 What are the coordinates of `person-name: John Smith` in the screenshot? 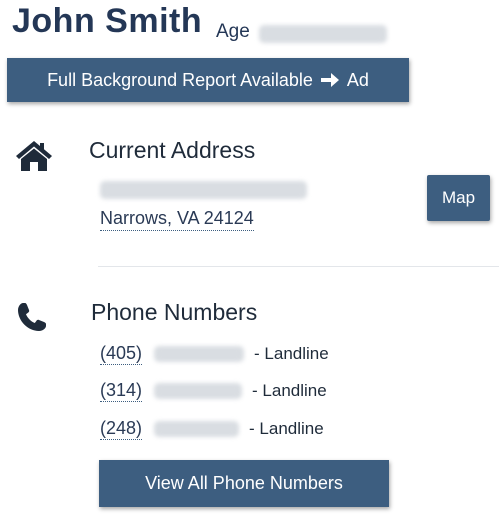 It's located at (107, 21).